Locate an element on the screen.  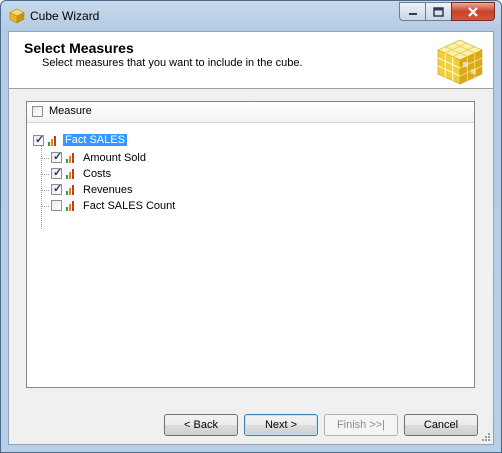
maximize-button is located at coordinates (438, 11).